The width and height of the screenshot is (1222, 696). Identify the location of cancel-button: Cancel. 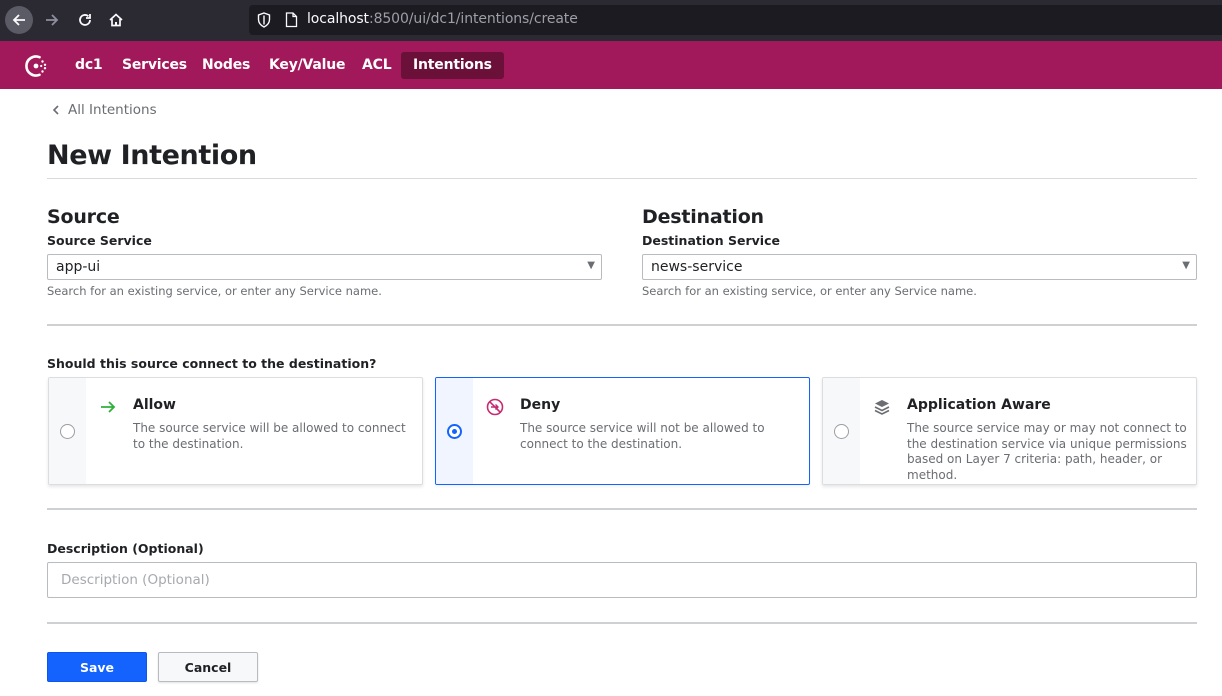
(208, 667).